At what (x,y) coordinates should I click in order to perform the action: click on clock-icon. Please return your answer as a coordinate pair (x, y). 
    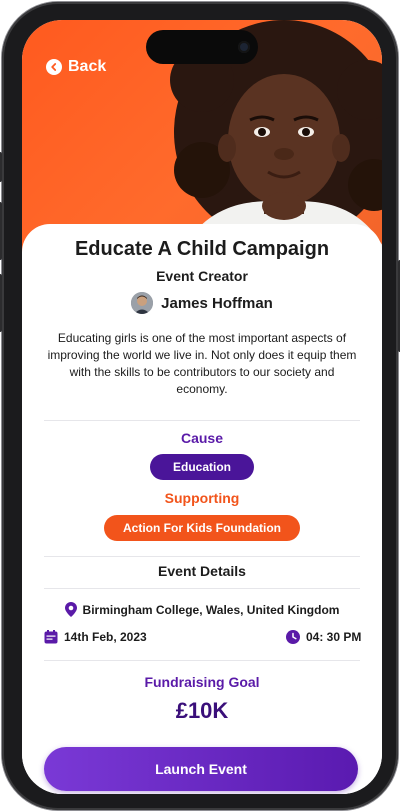
    Looking at the image, I should click on (293, 637).